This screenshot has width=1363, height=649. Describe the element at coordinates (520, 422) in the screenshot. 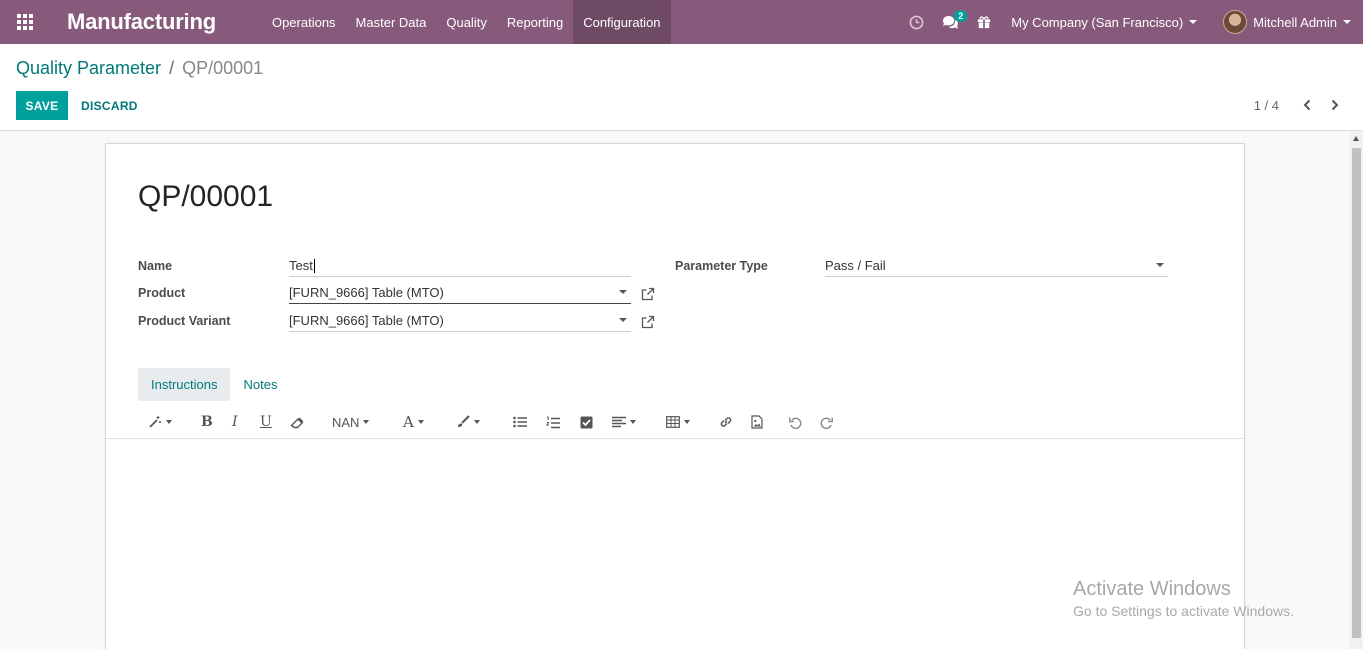

I see `bullet-list-button` at that location.